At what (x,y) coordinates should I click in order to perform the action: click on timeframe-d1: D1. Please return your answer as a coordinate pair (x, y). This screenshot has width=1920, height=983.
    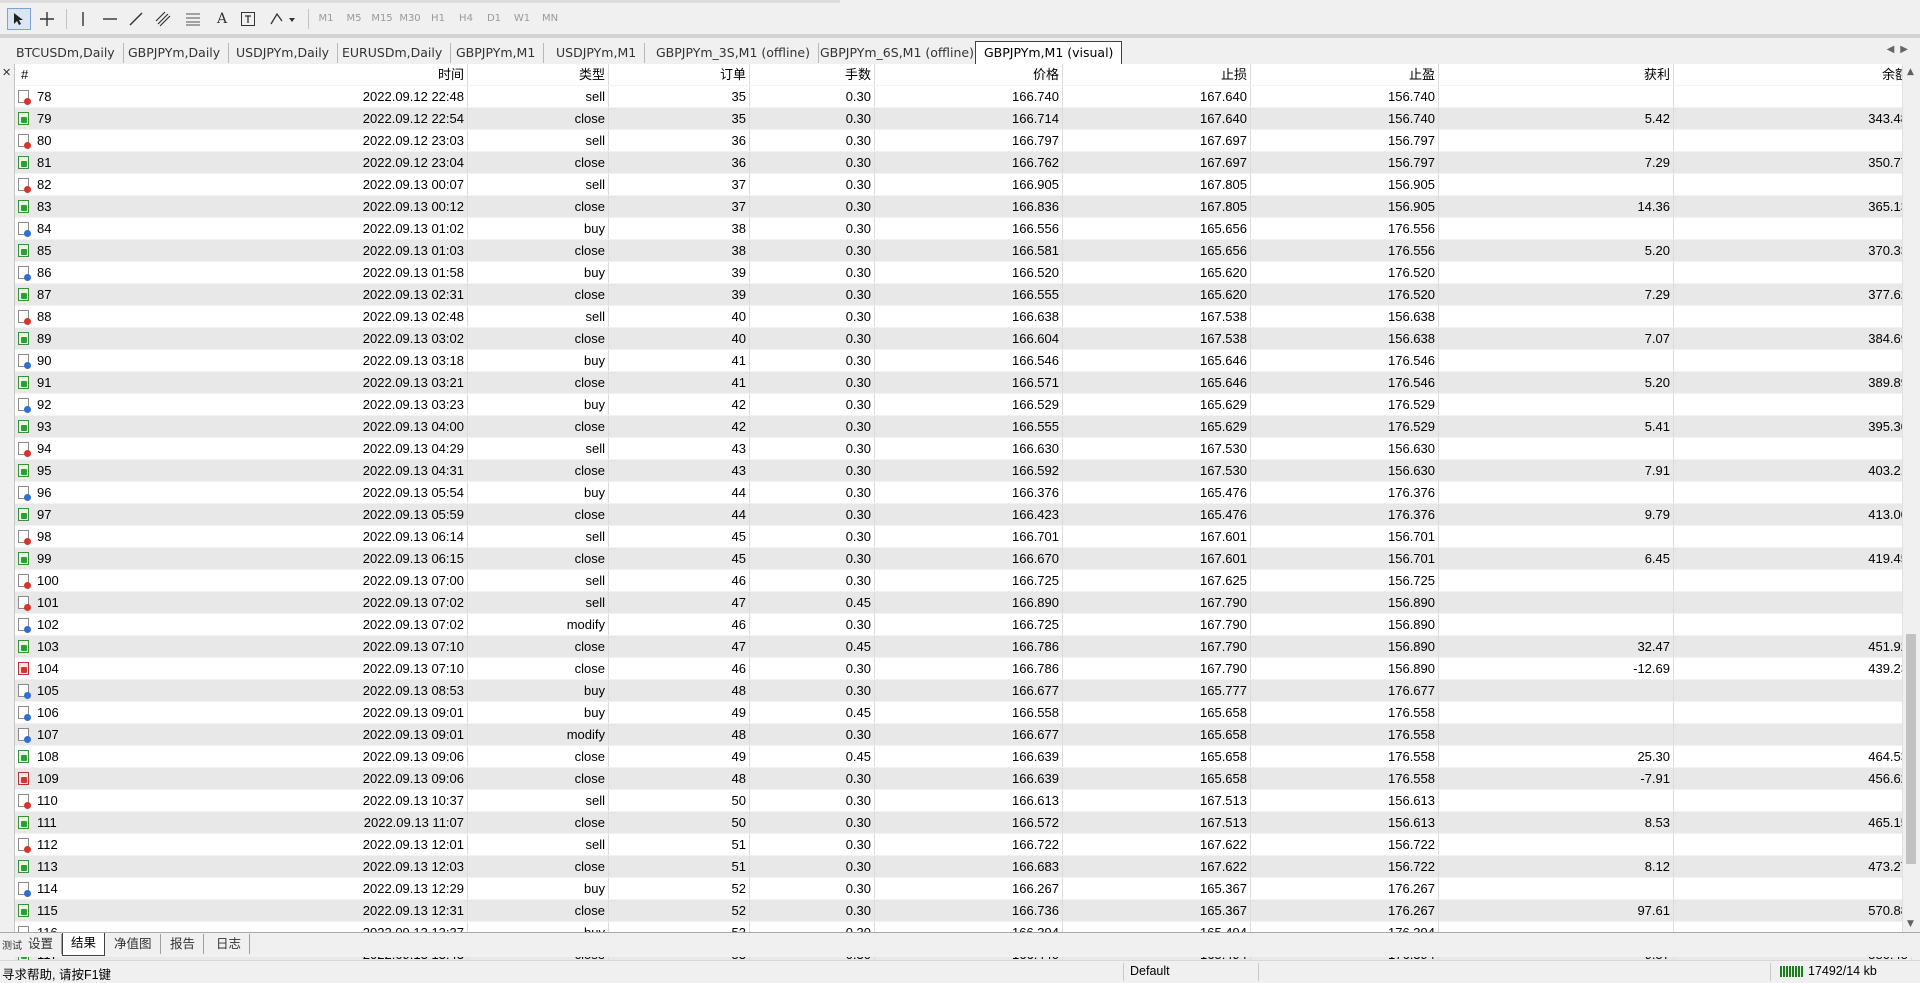
    Looking at the image, I should click on (494, 19).